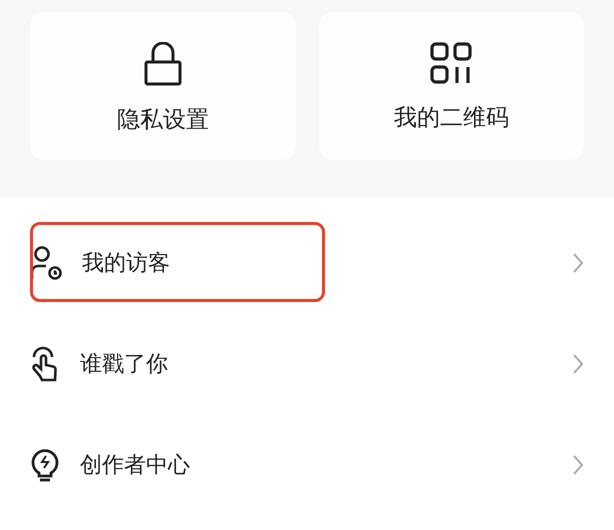 This screenshot has height=530, width=614. What do you see at coordinates (326, 363) in the screenshot?
I see `menu-item-label: 谁戳了你` at bounding box center [326, 363].